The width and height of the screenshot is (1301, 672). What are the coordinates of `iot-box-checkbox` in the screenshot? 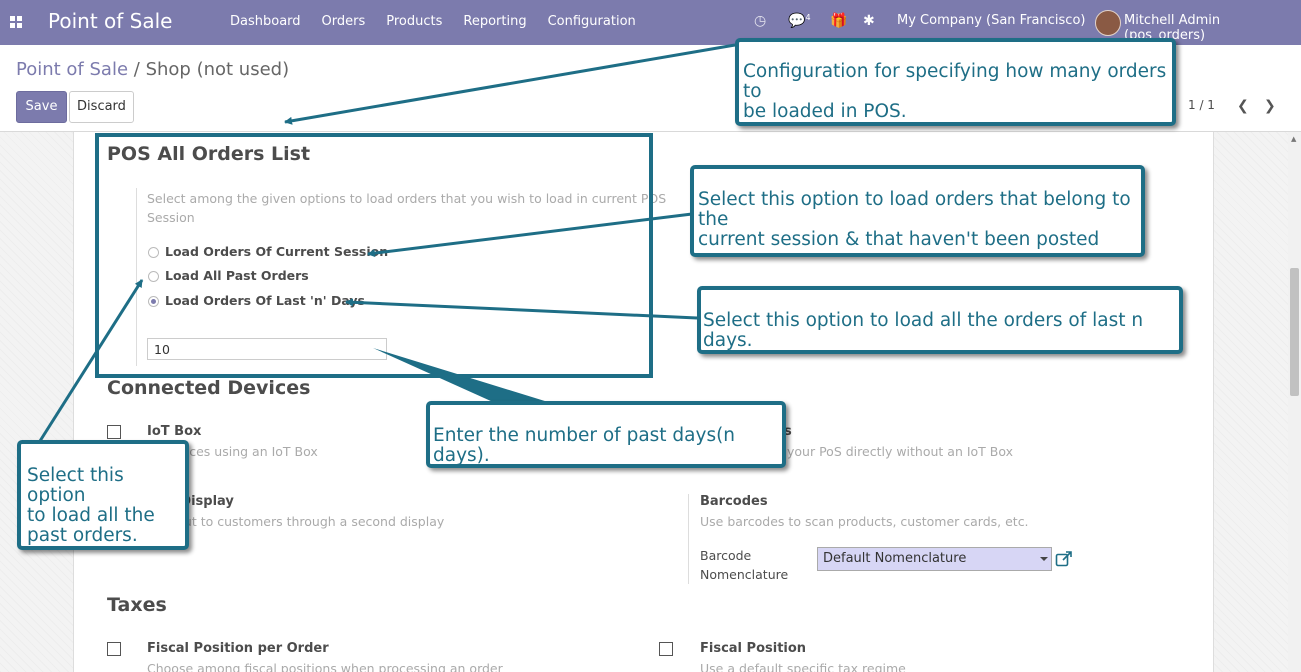 It's located at (114, 432).